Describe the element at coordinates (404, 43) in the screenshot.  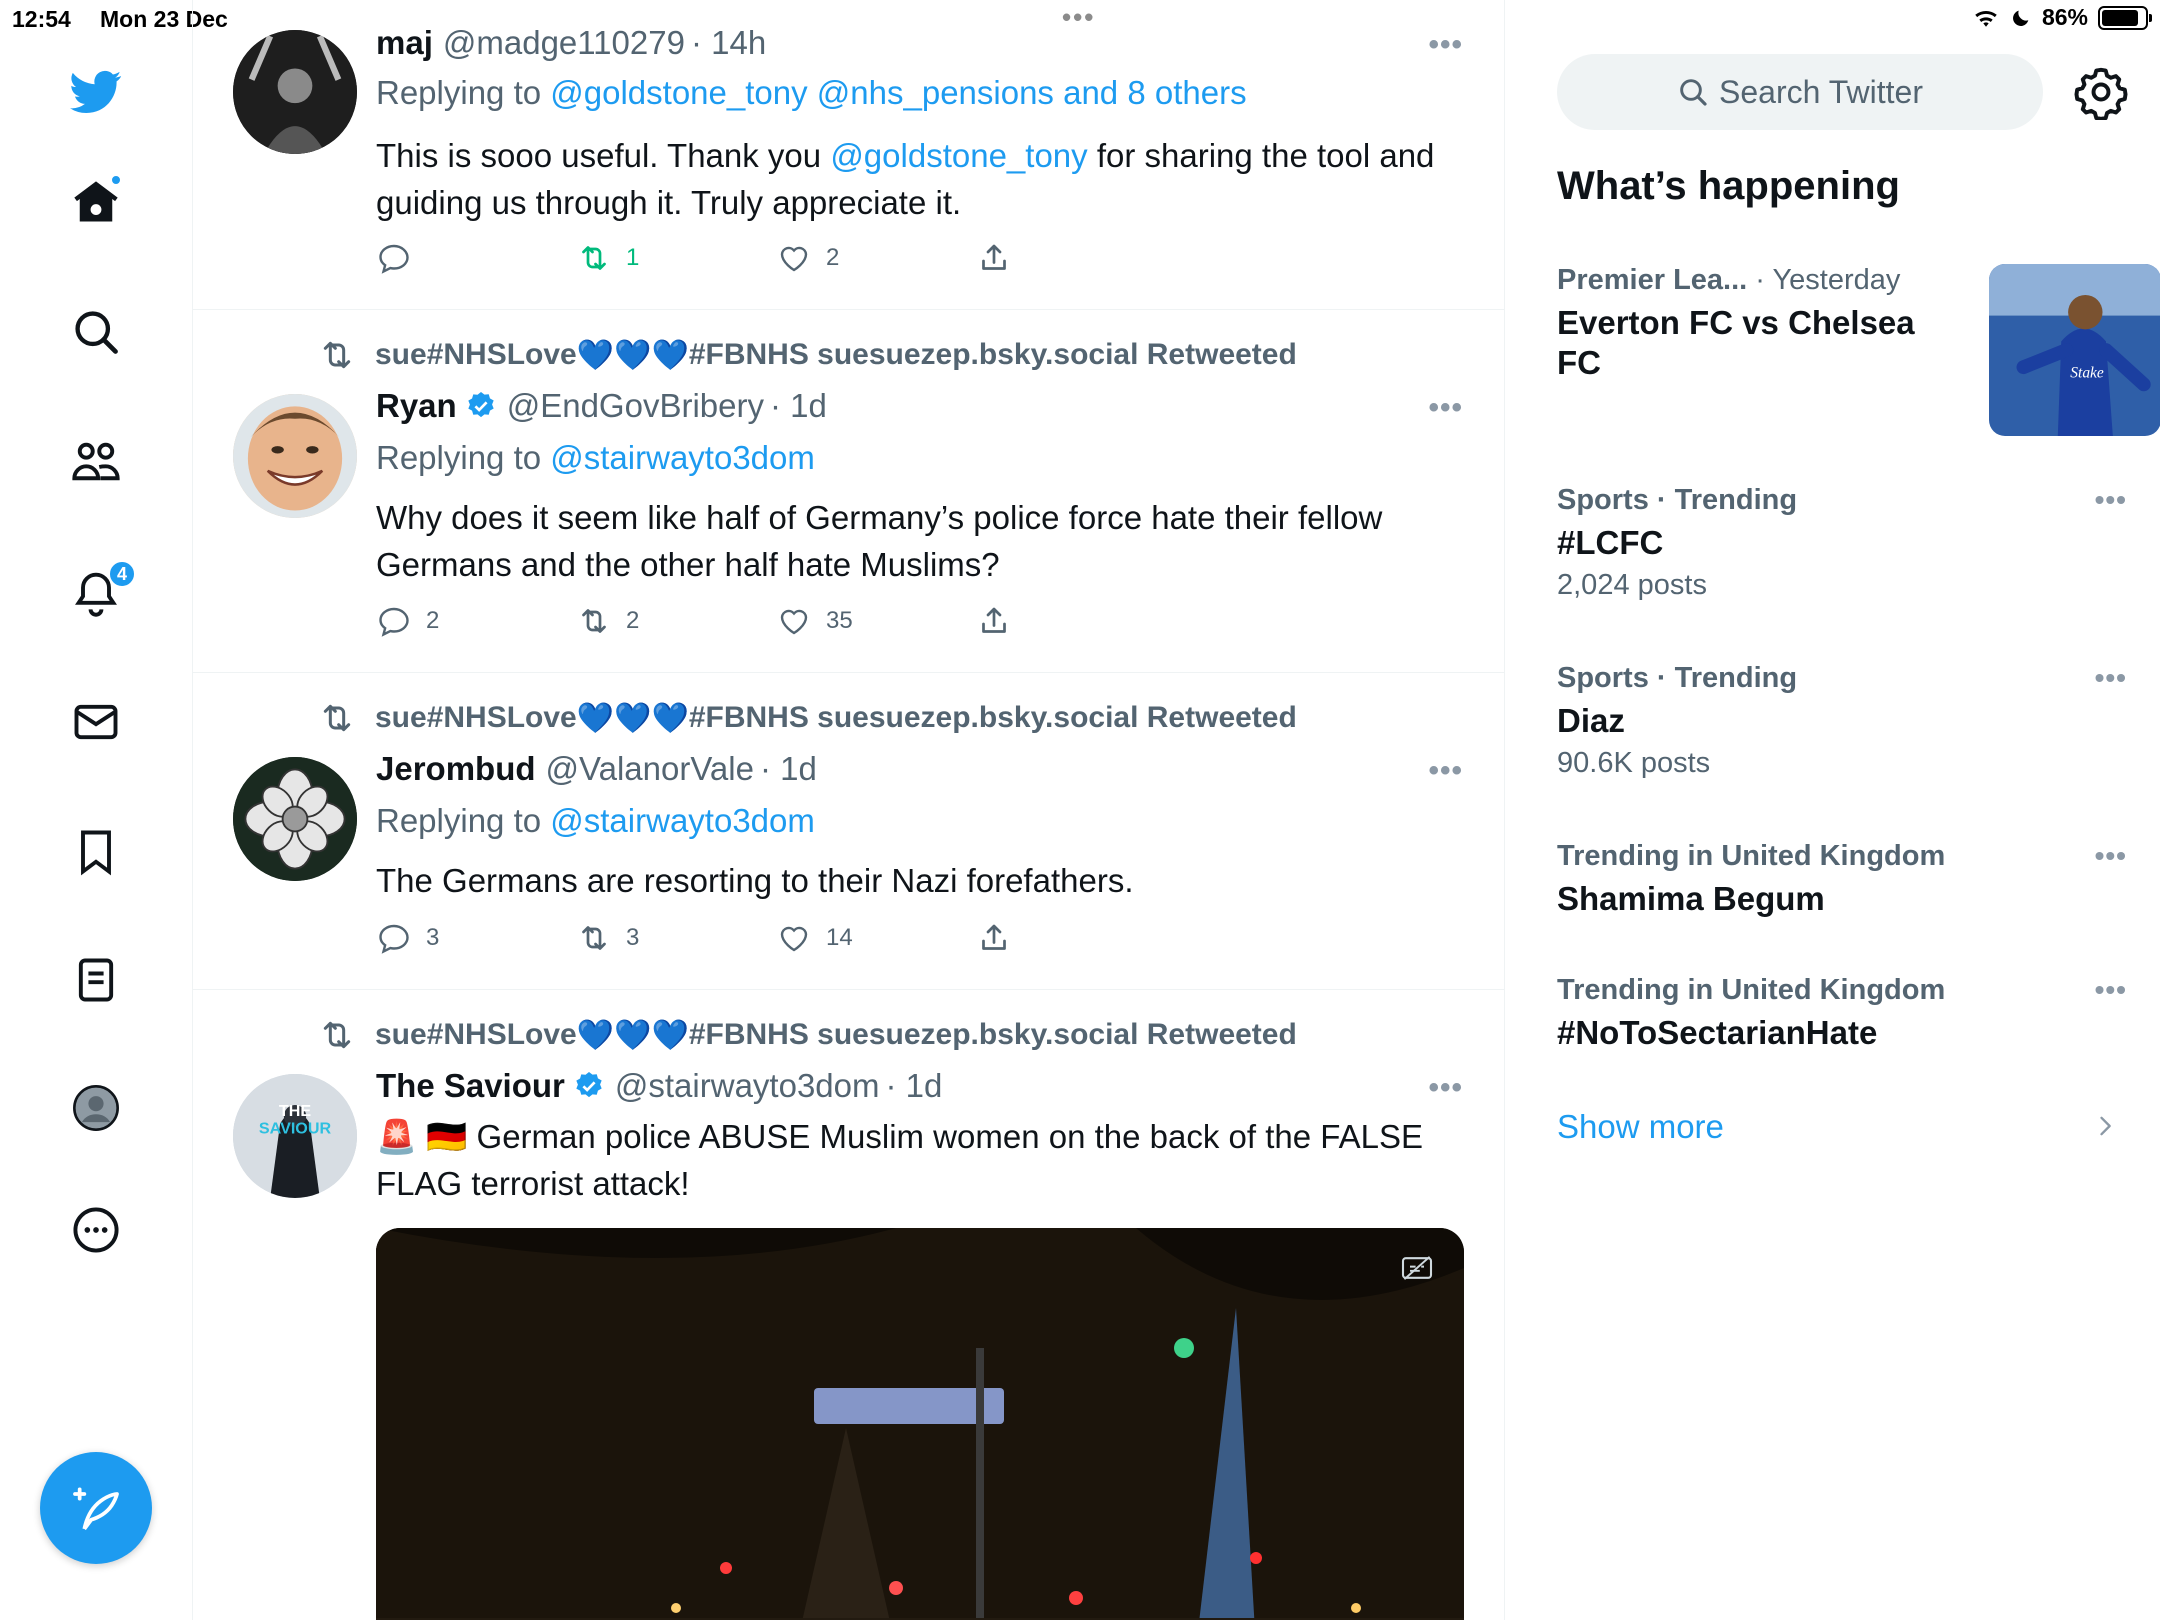
I see `author-name: maj` at that location.